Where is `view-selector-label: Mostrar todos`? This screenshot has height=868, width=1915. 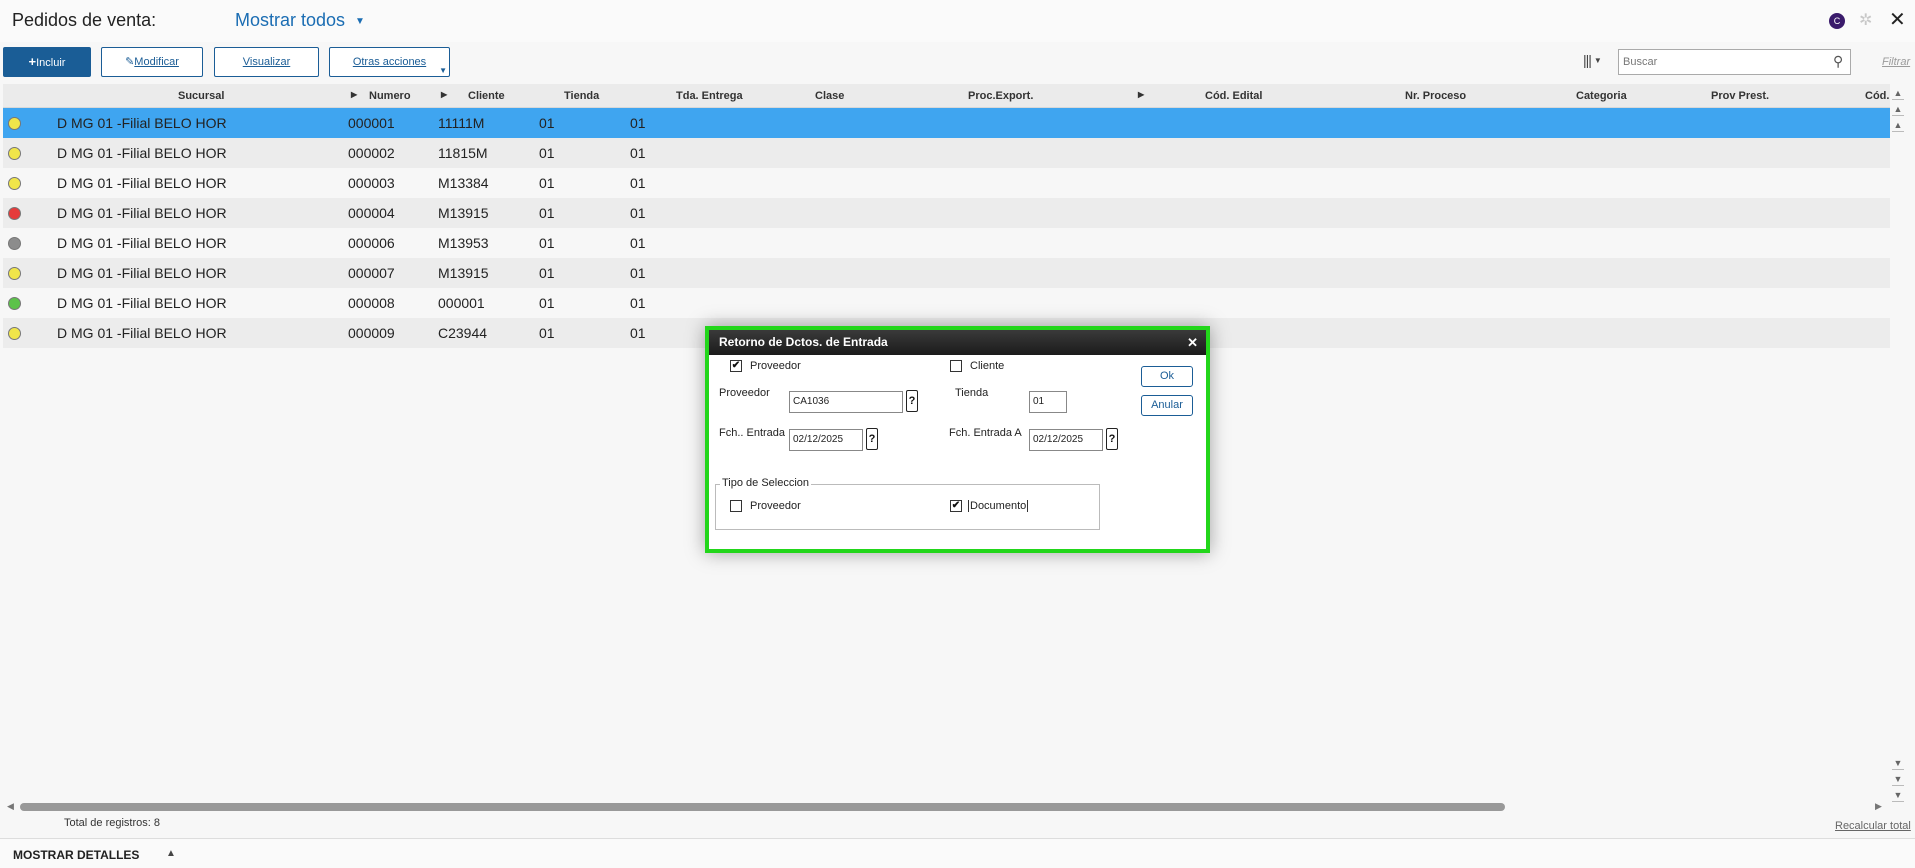
view-selector-label: Mostrar todos is located at coordinates (290, 20).